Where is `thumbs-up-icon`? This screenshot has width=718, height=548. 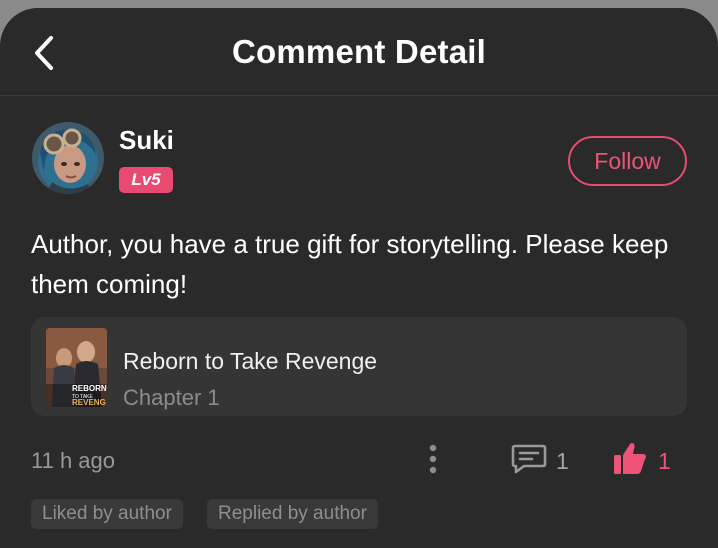 thumbs-up-icon is located at coordinates (630, 458).